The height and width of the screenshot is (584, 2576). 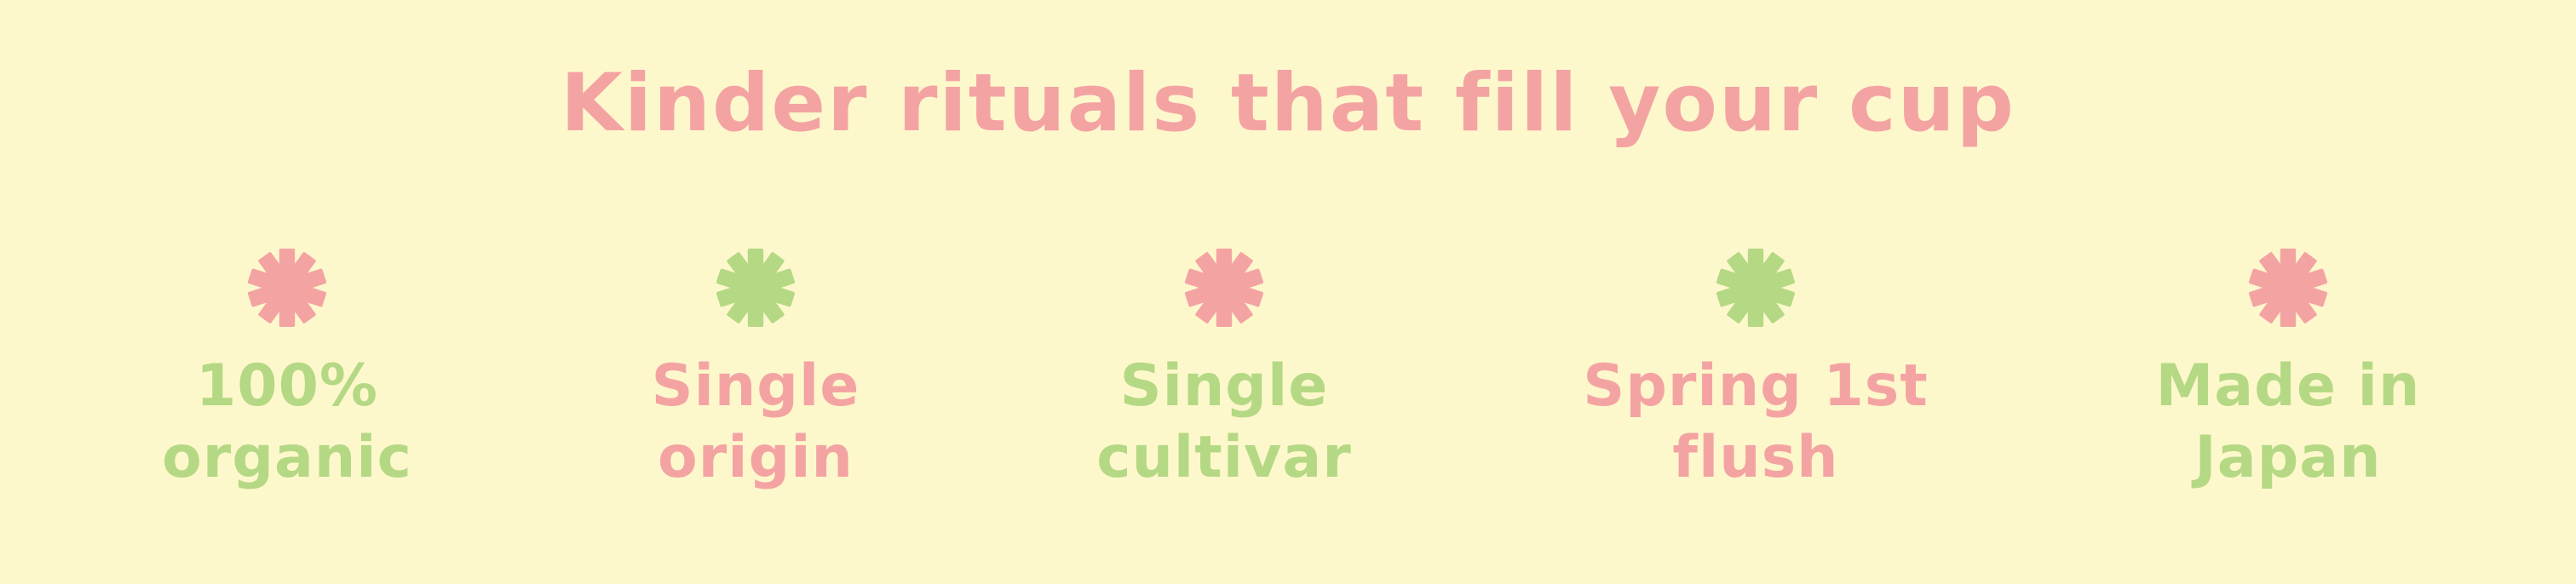 What do you see at coordinates (1756, 422) in the screenshot?
I see `feature-label: Spring 1st flush` at bounding box center [1756, 422].